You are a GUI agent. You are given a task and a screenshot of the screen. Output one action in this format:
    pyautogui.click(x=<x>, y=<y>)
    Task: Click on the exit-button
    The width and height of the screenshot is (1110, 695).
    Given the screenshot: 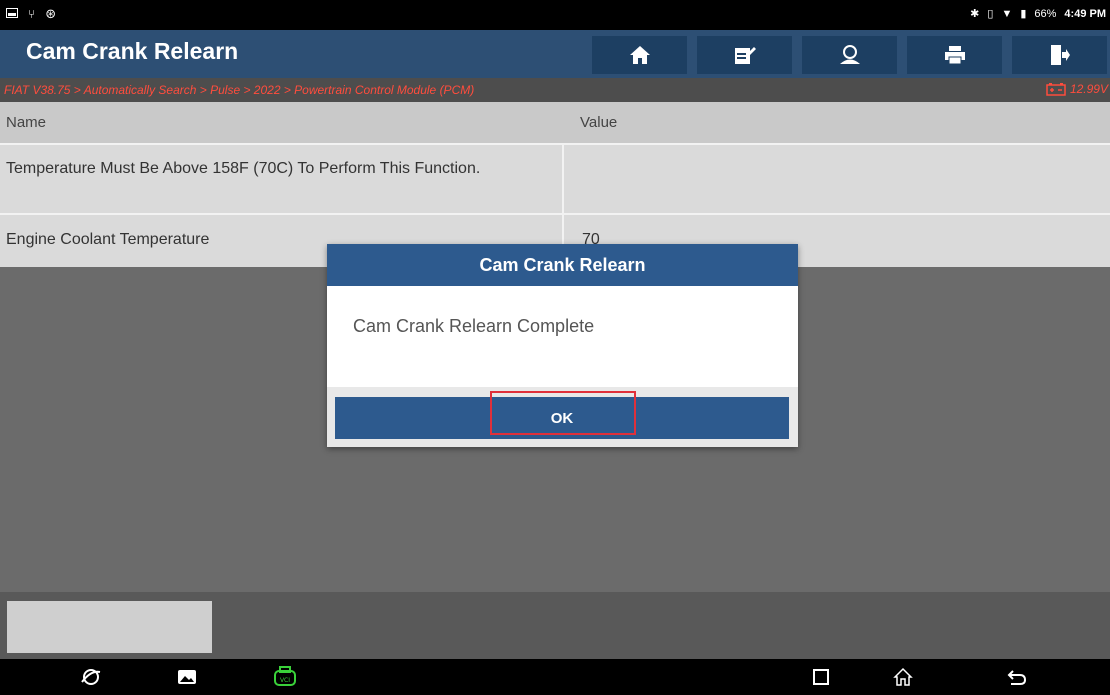 What is the action you would take?
    pyautogui.click(x=1059, y=55)
    